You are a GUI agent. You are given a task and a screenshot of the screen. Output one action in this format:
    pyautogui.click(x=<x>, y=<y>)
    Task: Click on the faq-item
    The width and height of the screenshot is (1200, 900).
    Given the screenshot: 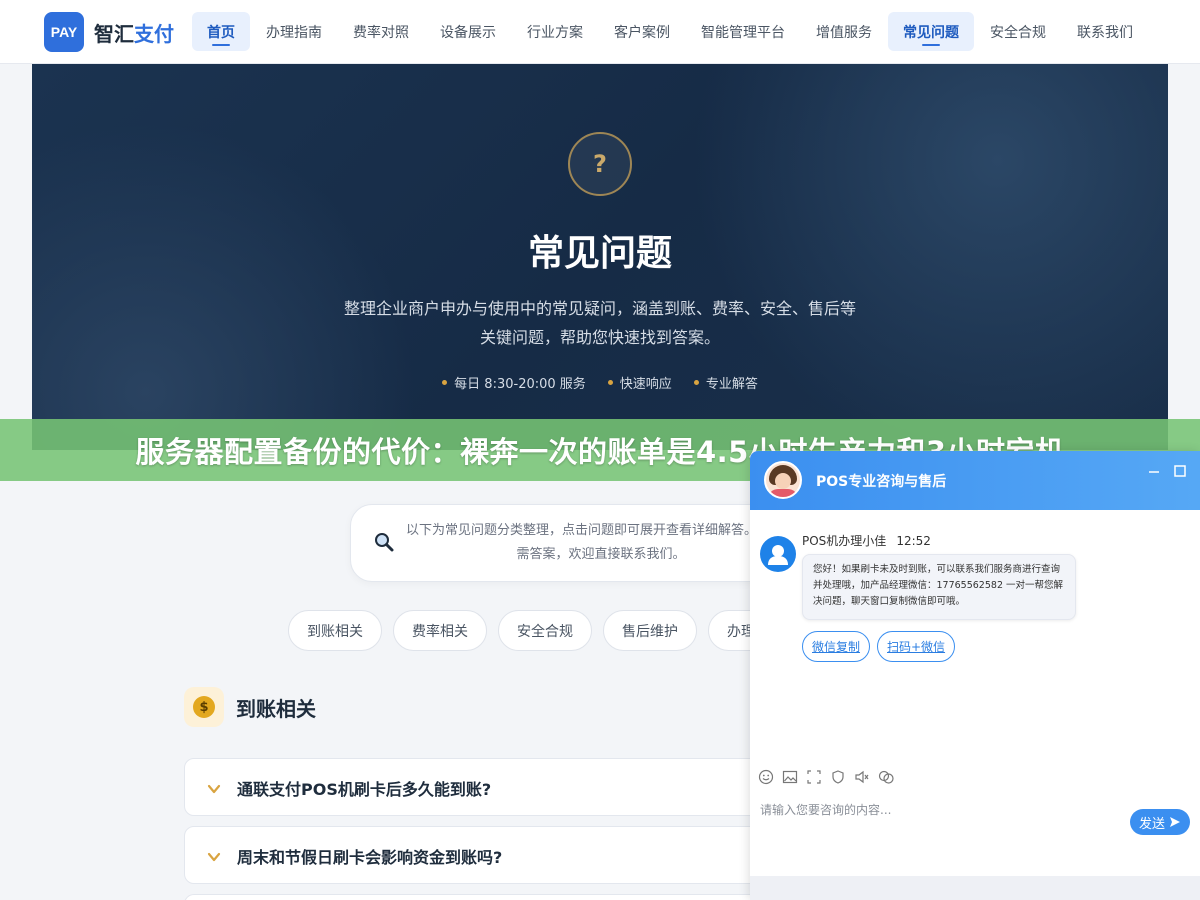 What is the action you would take?
    pyautogui.click(x=484, y=897)
    